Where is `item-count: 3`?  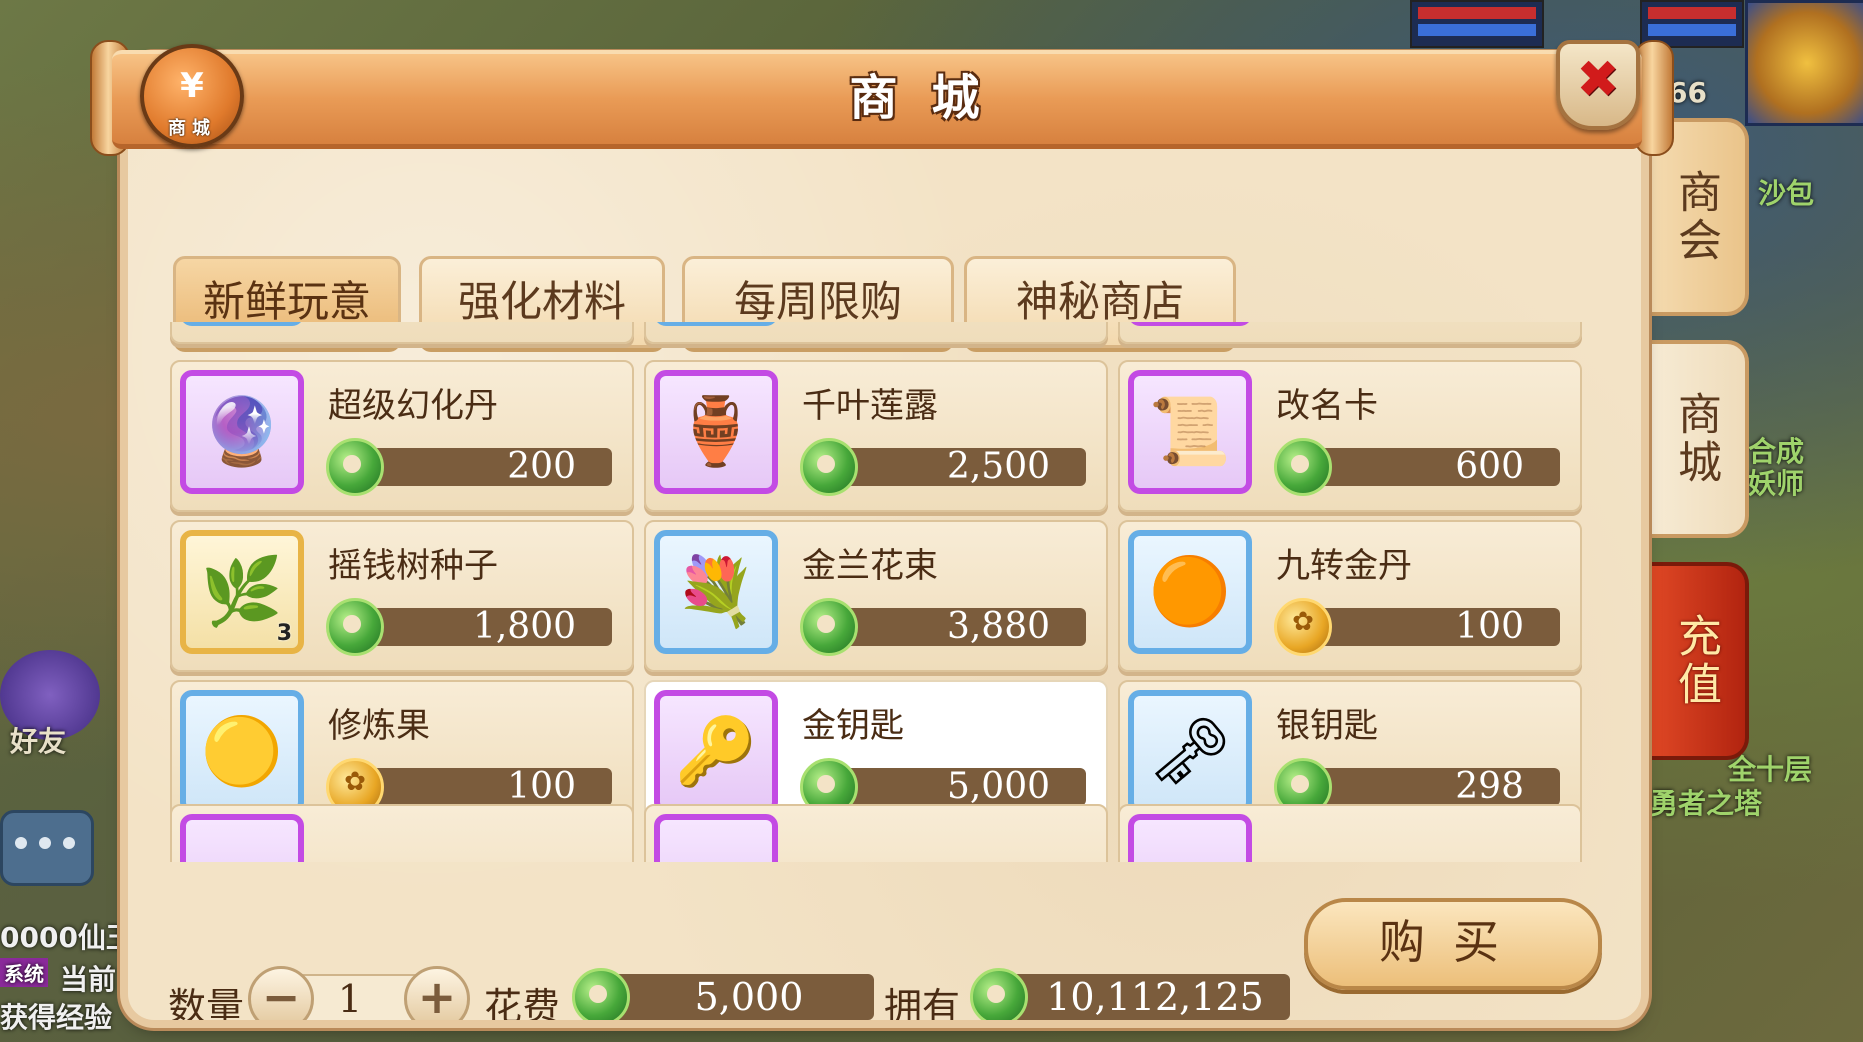 item-count: 3 is located at coordinates (284, 633).